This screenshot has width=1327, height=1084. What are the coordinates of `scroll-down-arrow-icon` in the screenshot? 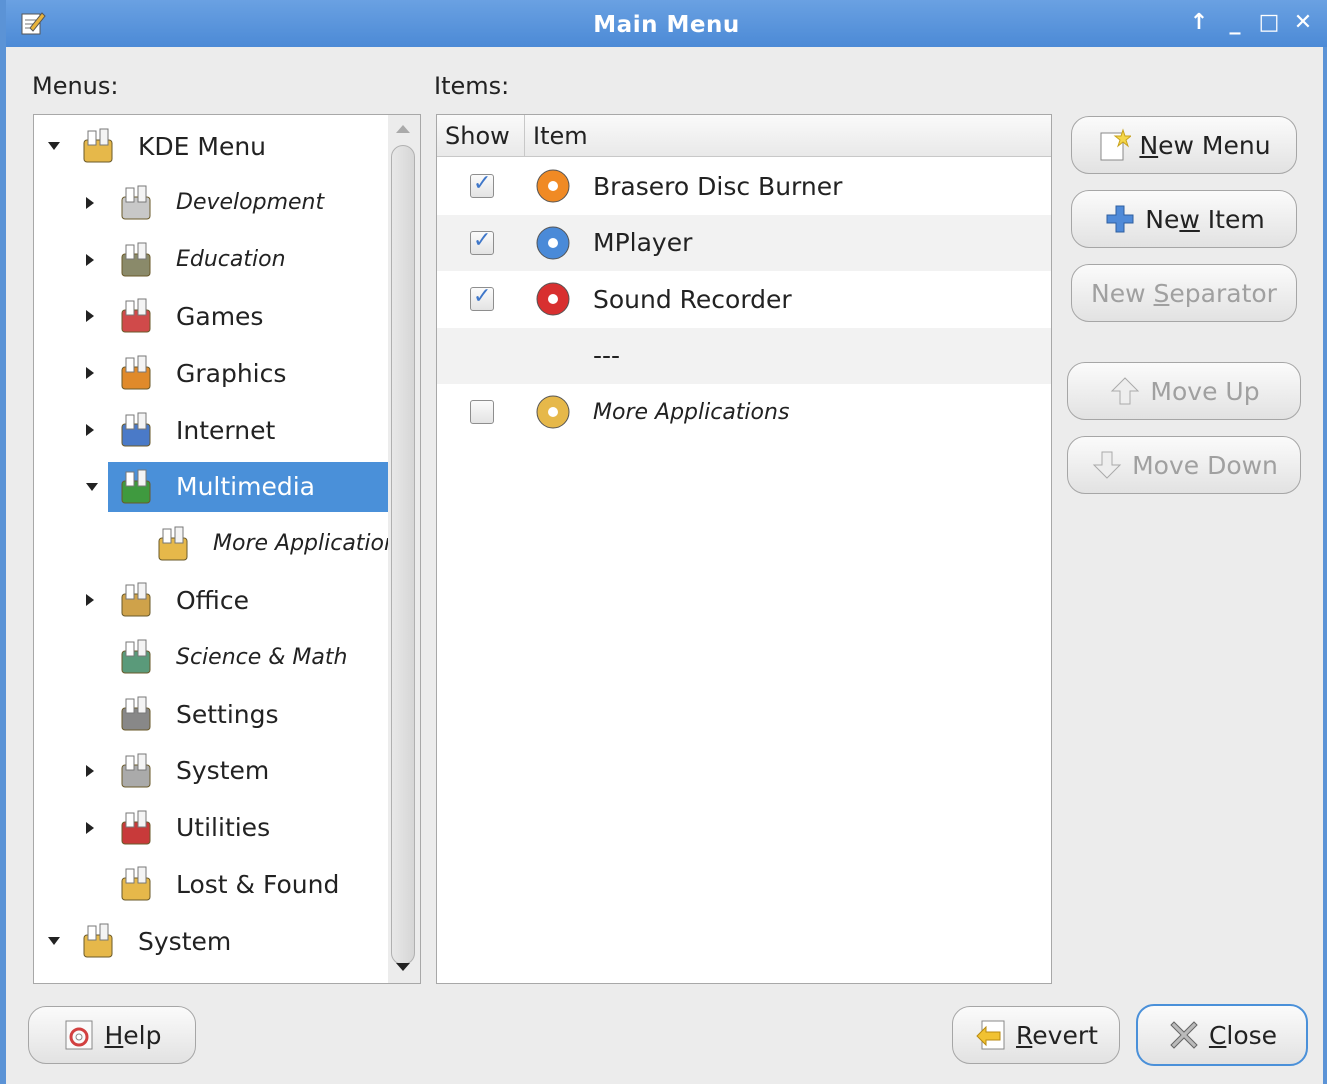 It's located at (403, 967).